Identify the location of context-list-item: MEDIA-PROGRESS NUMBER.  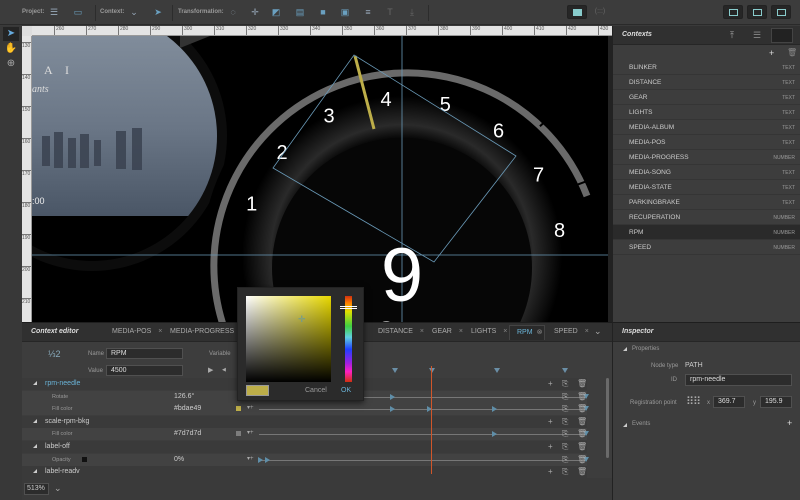
(706, 157).